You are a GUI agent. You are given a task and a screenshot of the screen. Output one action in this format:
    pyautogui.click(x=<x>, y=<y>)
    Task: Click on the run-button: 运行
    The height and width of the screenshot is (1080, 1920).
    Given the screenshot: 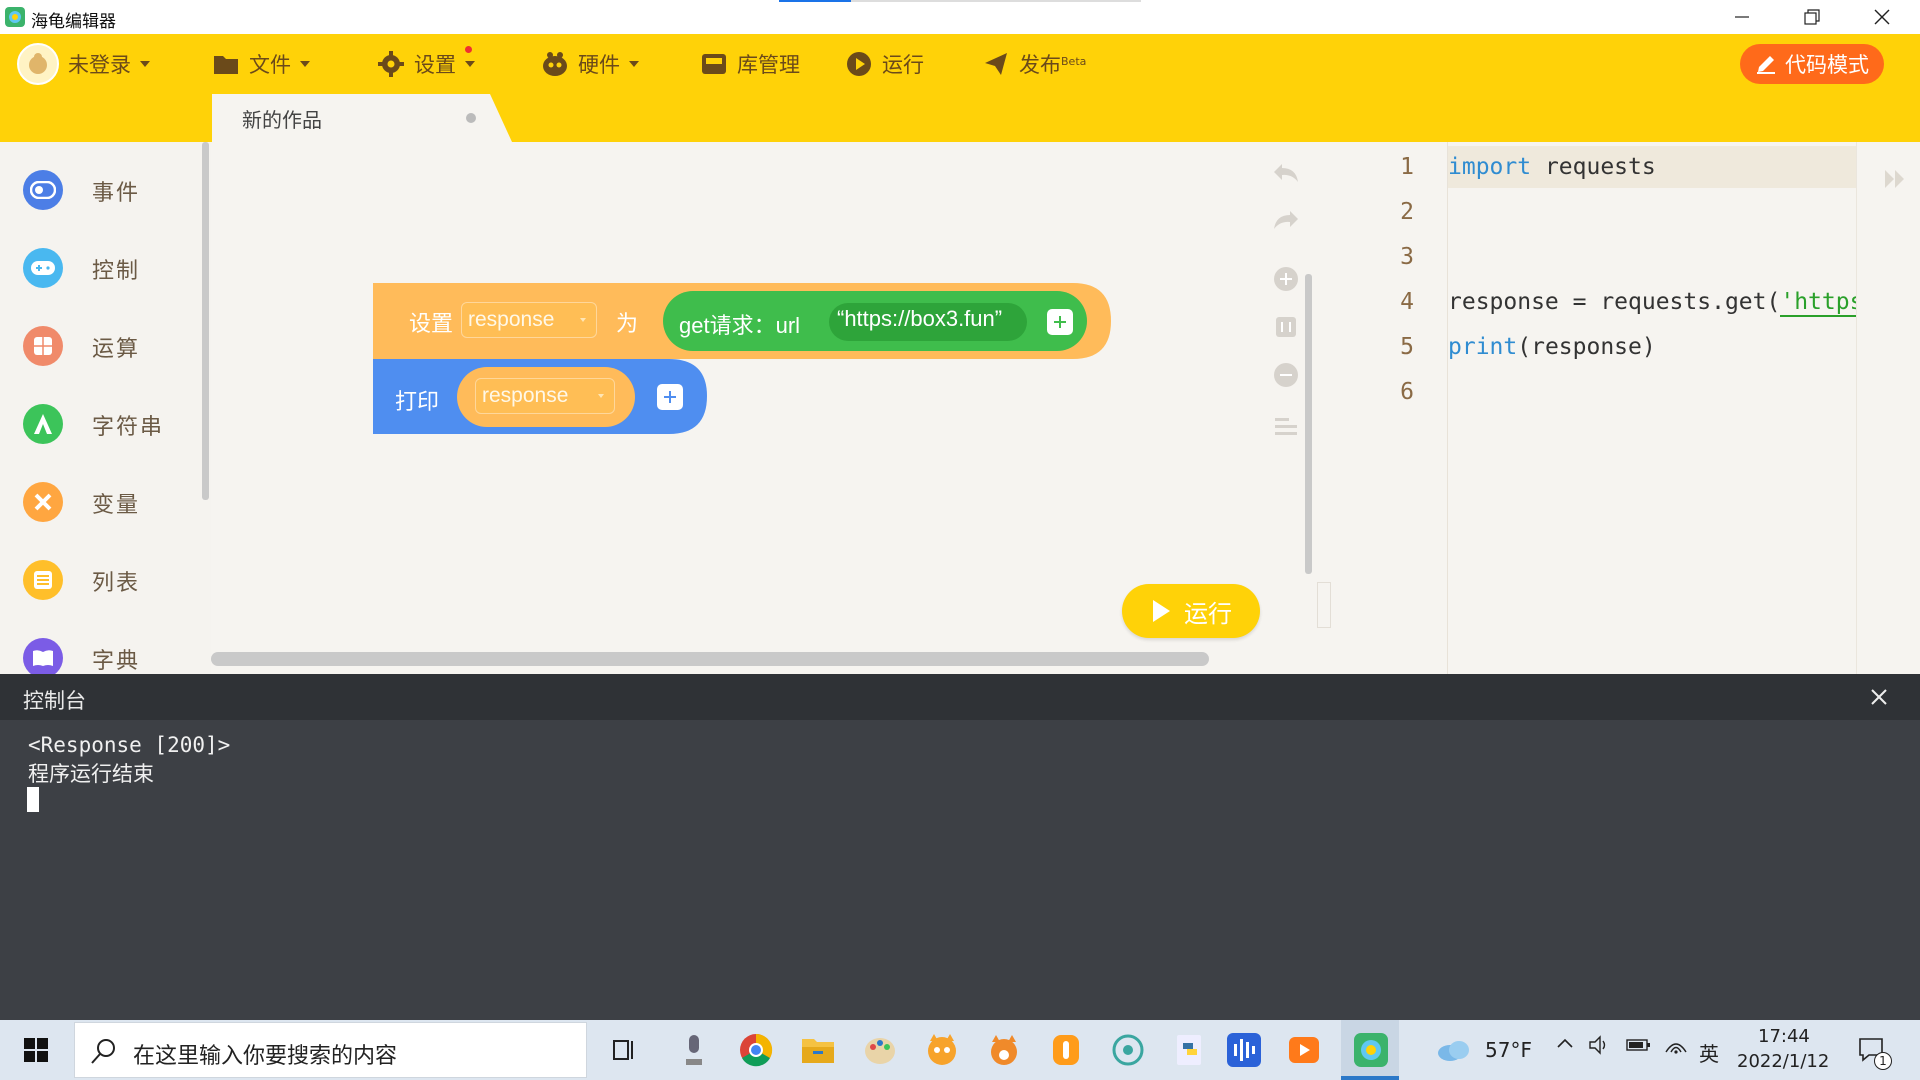 What is the action you would take?
    pyautogui.click(x=1191, y=611)
    